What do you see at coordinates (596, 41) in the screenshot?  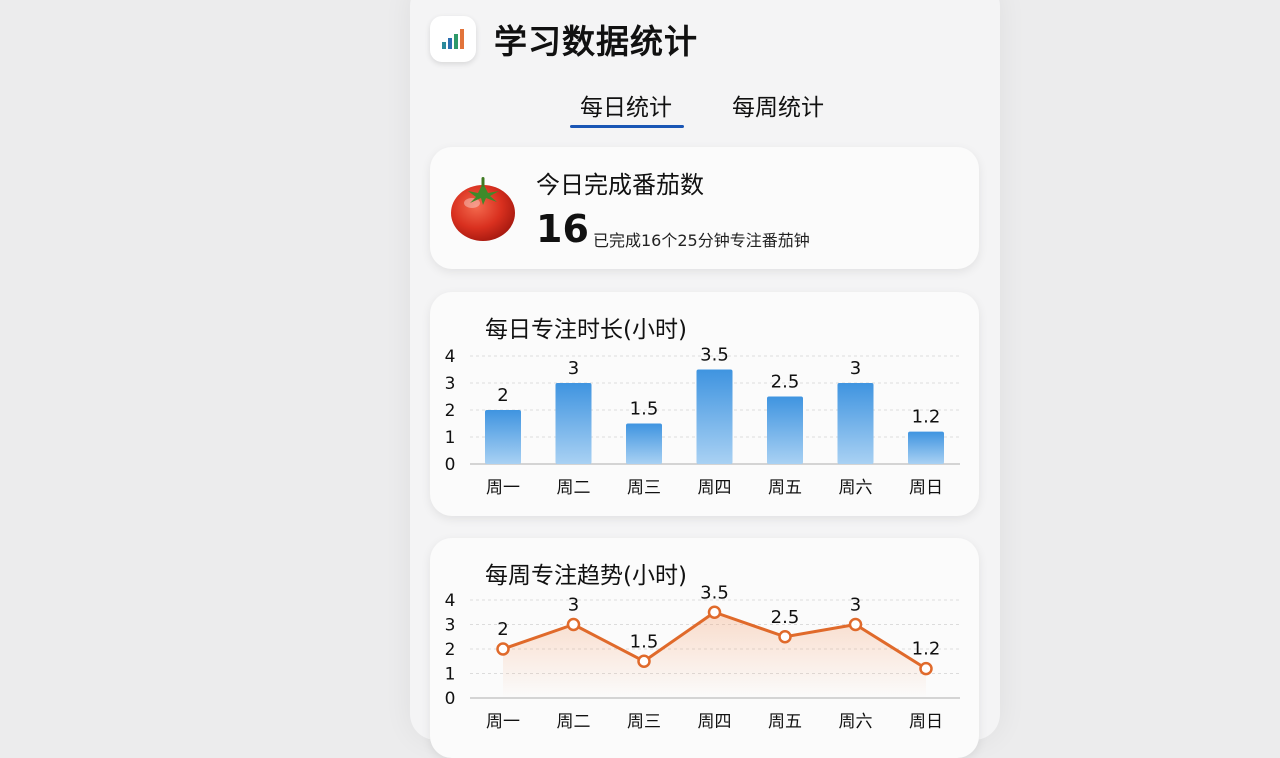 I see `page-title: 学习数据统计` at bounding box center [596, 41].